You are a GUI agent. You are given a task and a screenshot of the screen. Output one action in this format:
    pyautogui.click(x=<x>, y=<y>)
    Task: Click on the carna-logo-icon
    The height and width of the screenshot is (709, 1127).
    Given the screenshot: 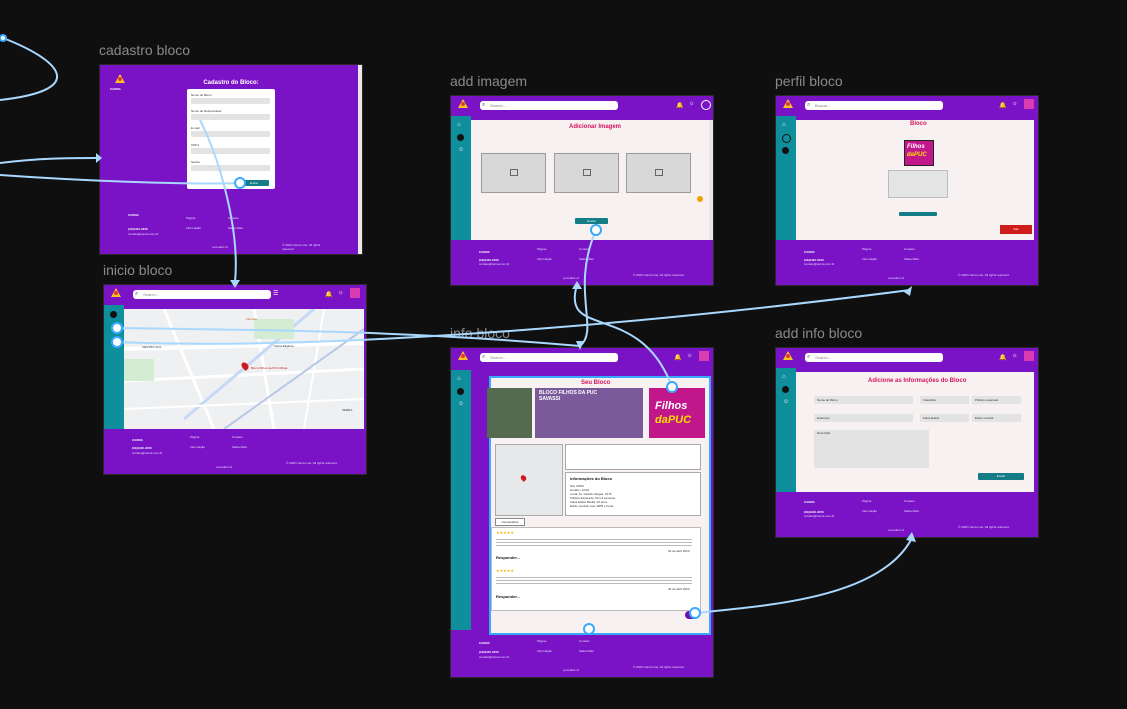 What is the action you would take?
    pyautogui.click(x=116, y=292)
    